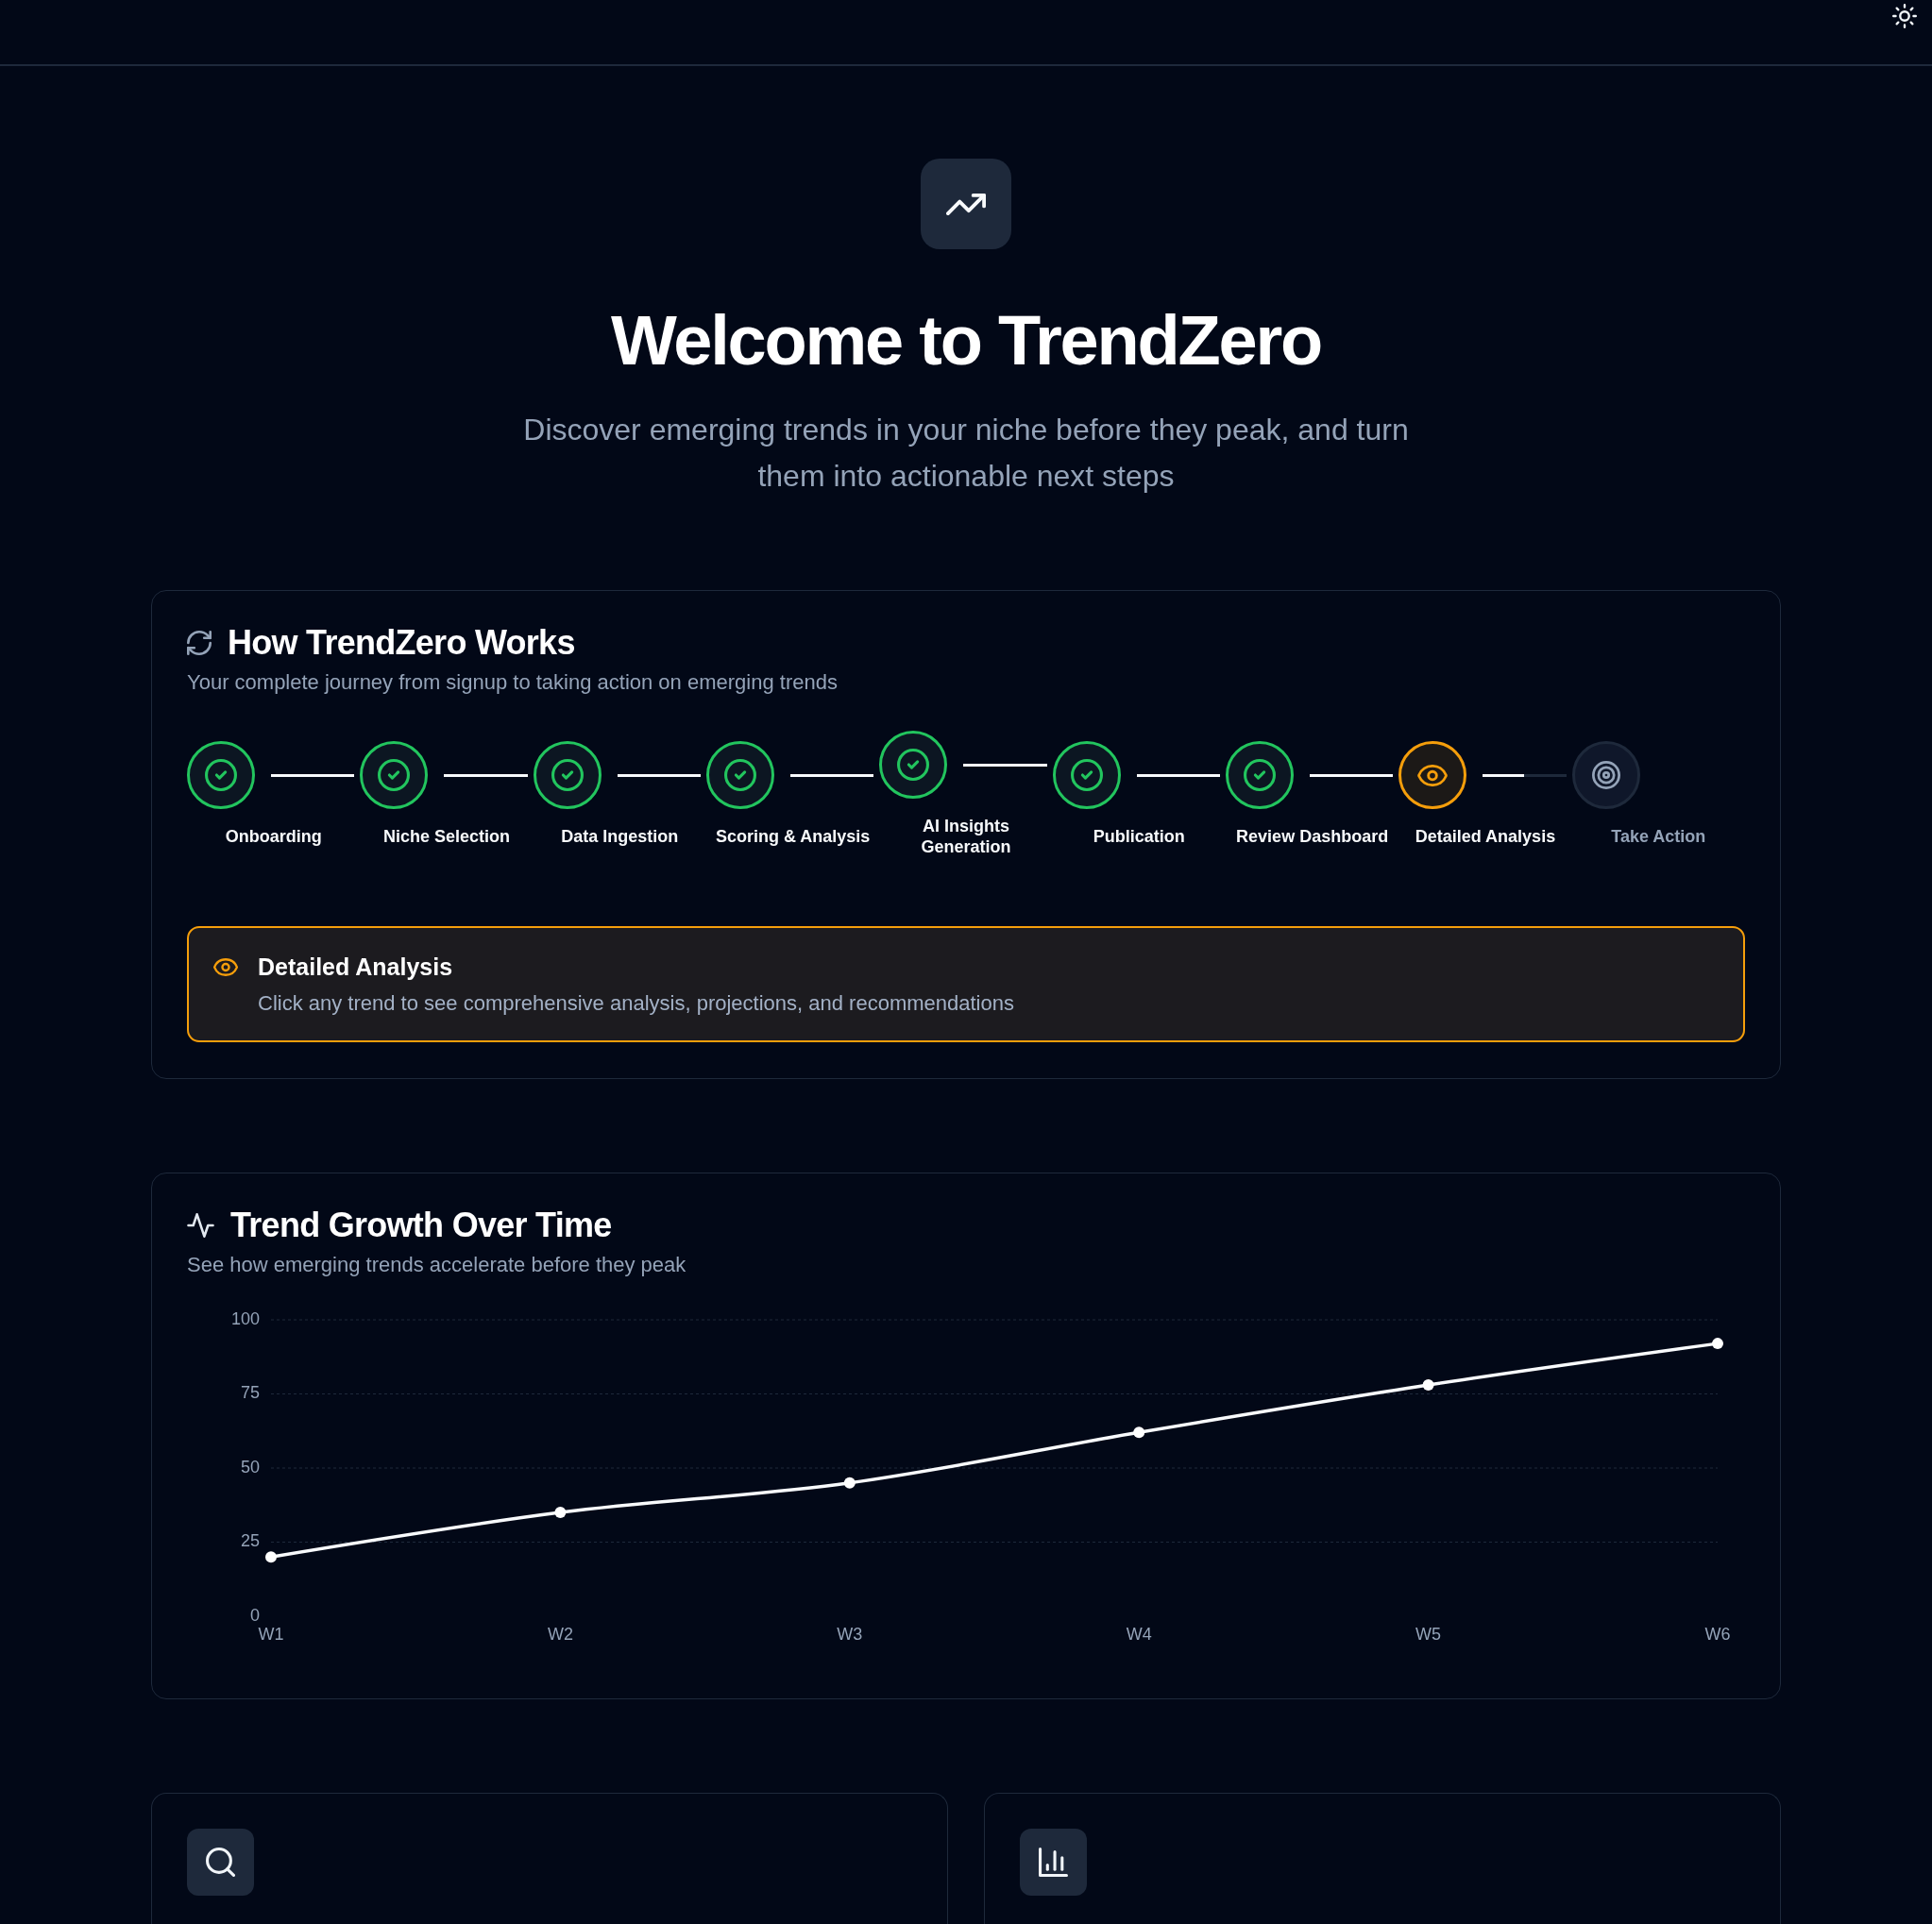  Describe the element at coordinates (966, 340) in the screenshot. I see `page-title: Welcome to TrendZero` at that location.